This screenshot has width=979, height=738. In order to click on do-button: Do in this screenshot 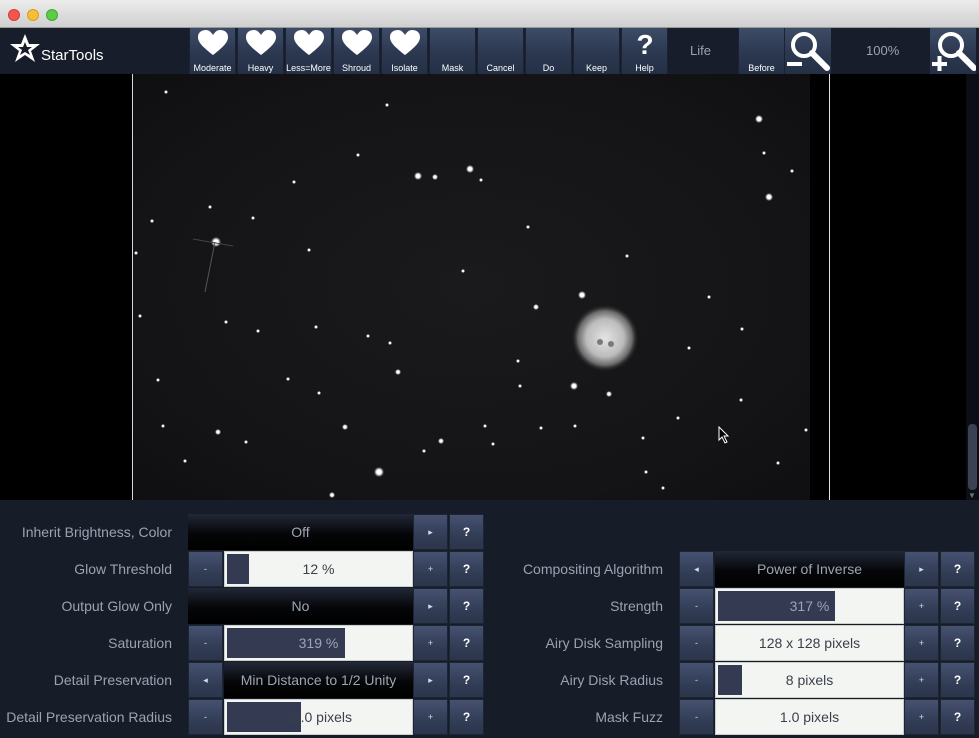, I will do `click(548, 51)`.